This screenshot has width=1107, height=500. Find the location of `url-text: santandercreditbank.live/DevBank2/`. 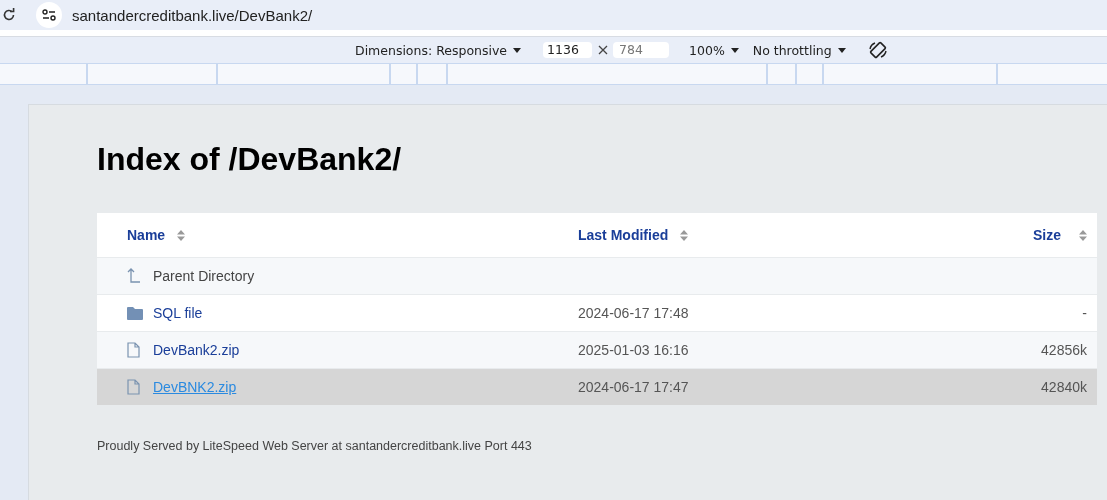

url-text: santandercreditbank.live/DevBank2/ is located at coordinates (192, 15).